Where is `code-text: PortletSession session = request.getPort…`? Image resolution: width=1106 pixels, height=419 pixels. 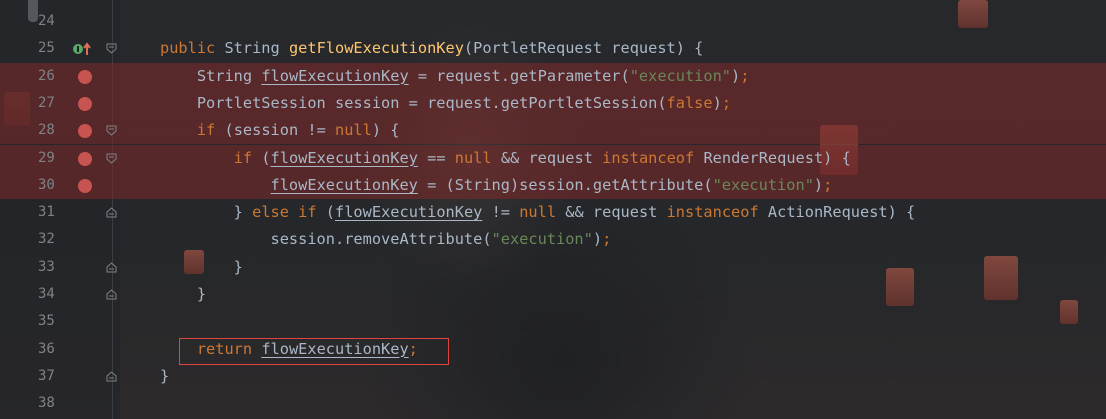
code-text: PortletSession session = request.getPort… is located at coordinates (445, 103).